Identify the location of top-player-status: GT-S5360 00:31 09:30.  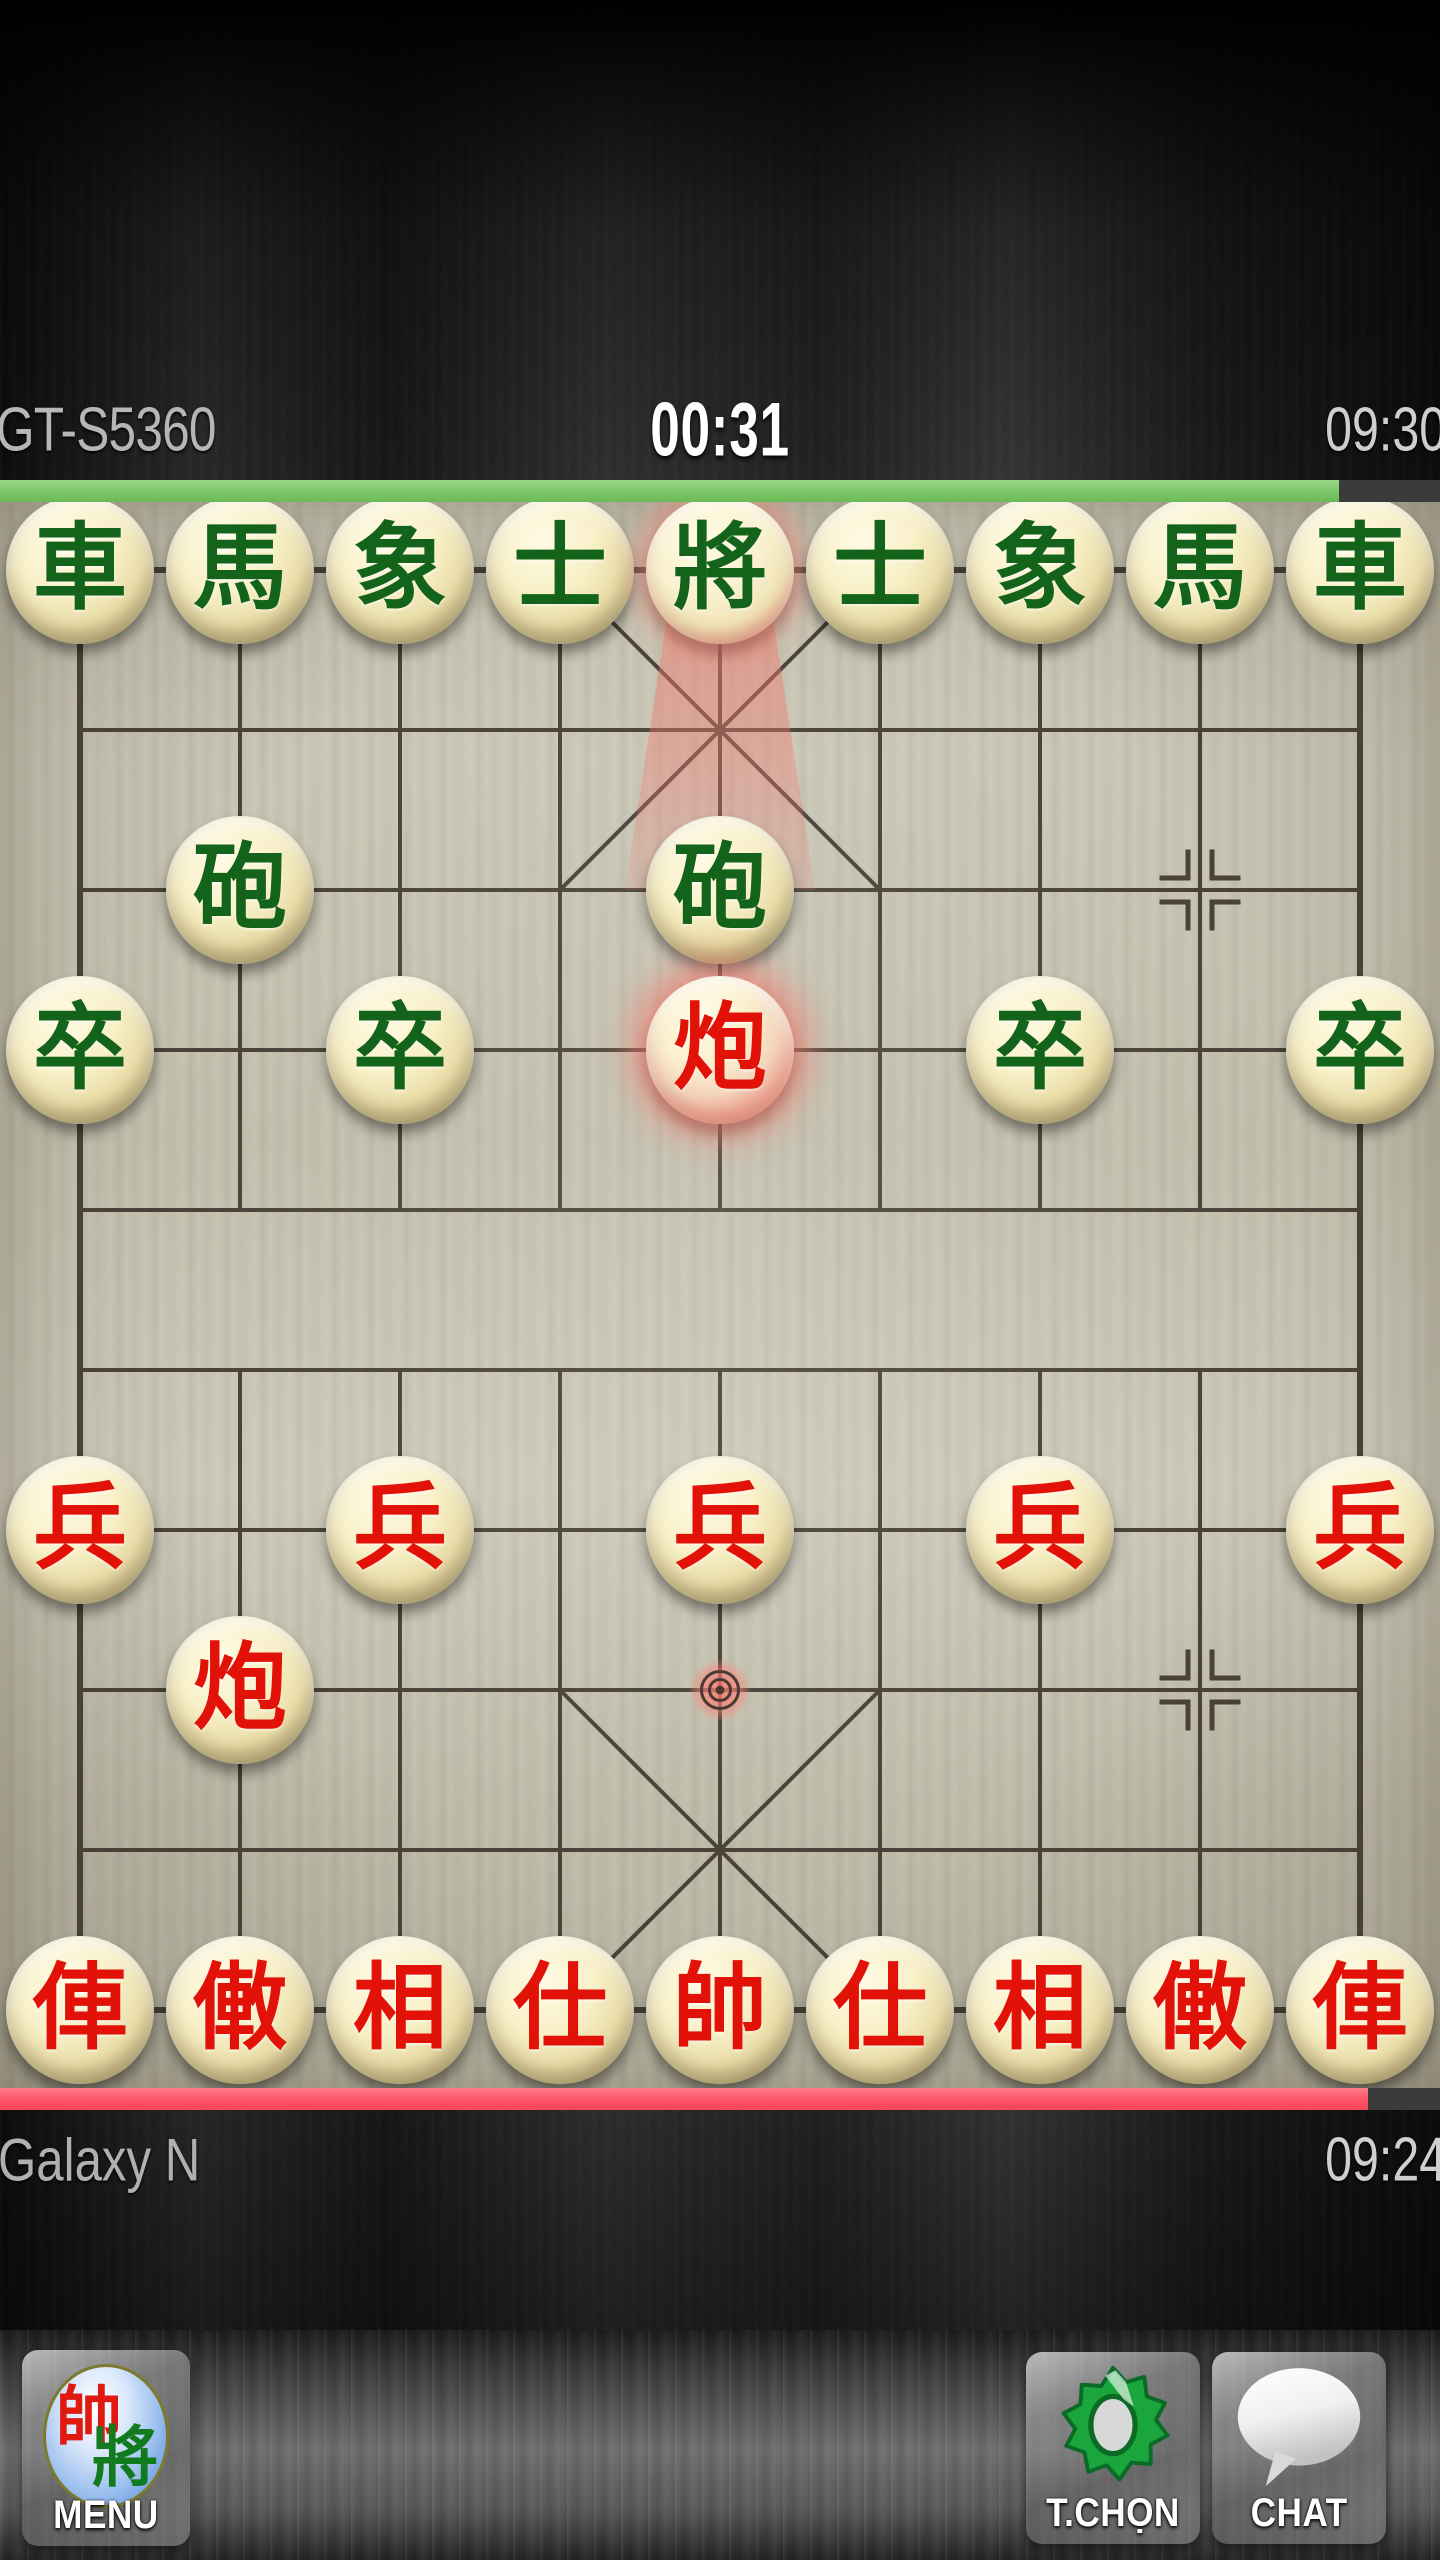
(720, 430).